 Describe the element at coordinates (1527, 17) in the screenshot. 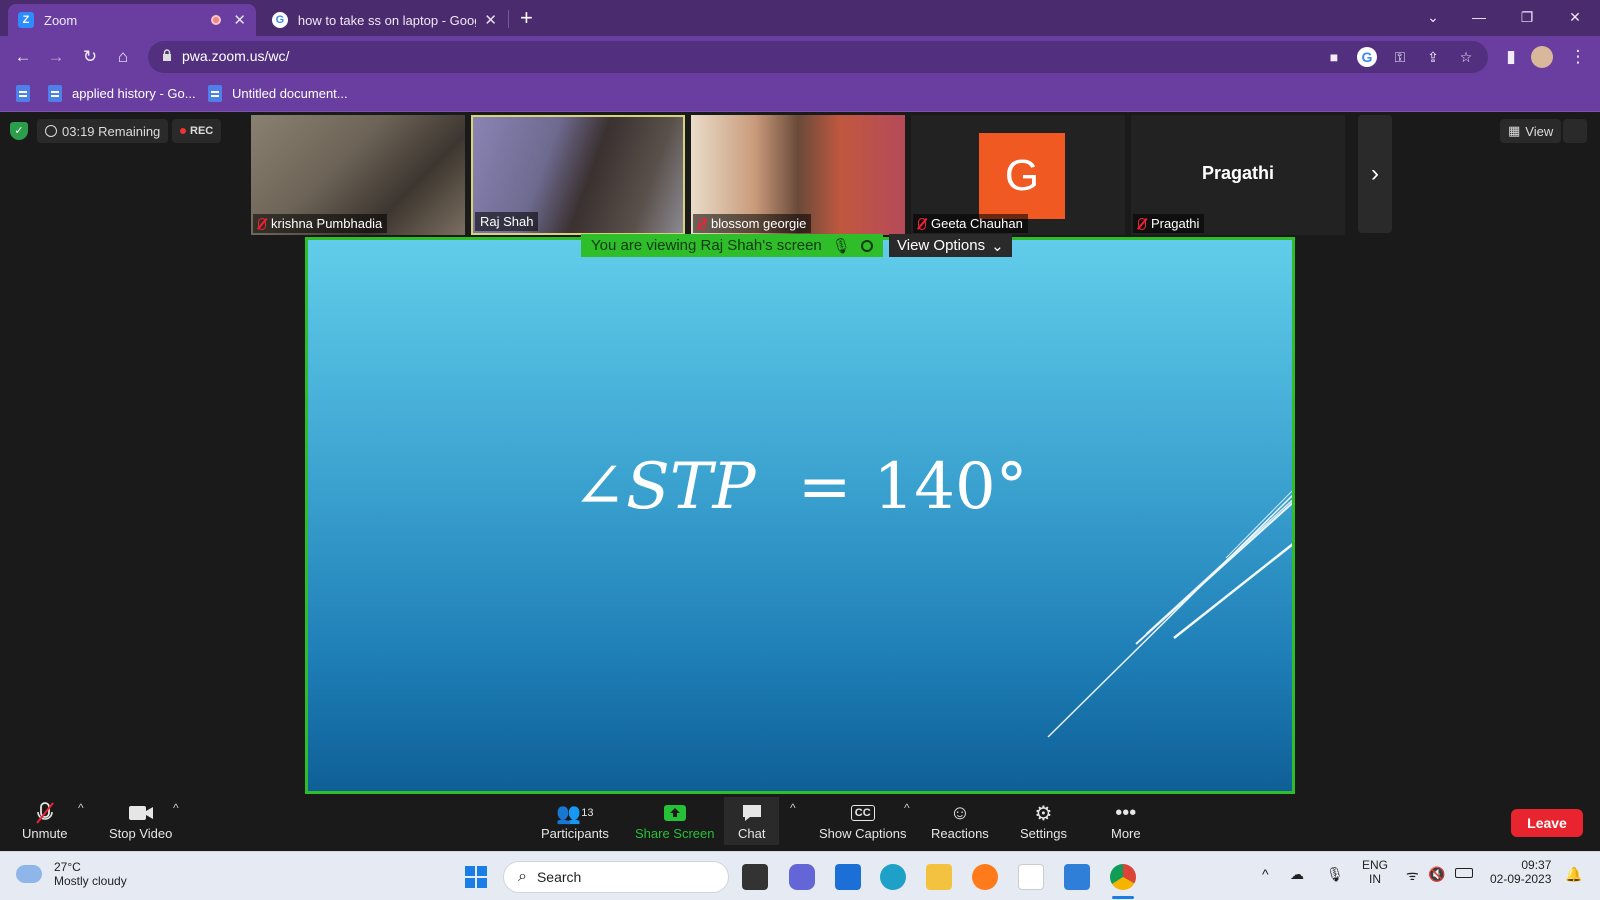

I see `restore-icon: ❐` at that location.